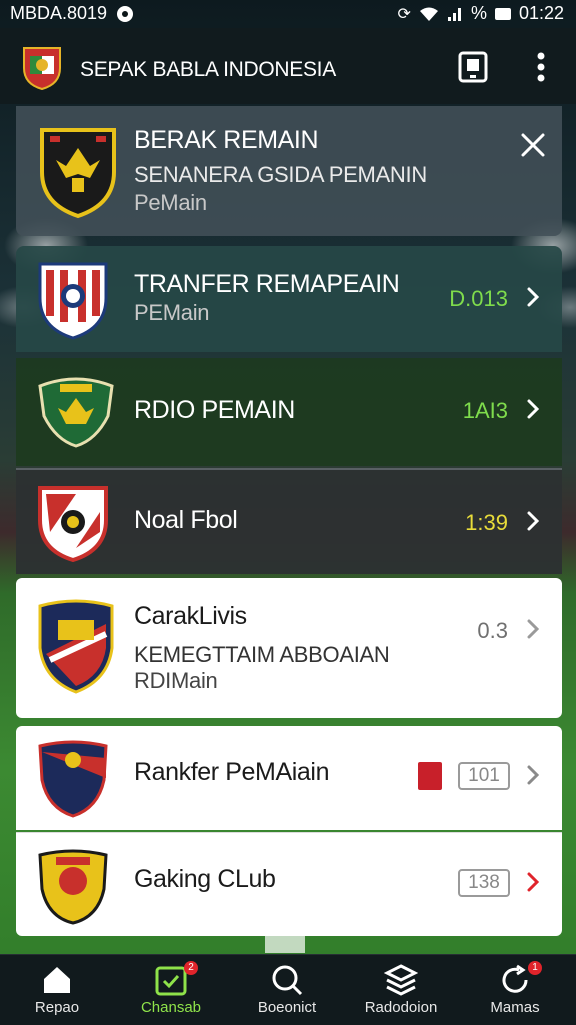  Describe the element at coordinates (186, 520) in the screenshot. I see `item-title: Noal Fbol` at that location.